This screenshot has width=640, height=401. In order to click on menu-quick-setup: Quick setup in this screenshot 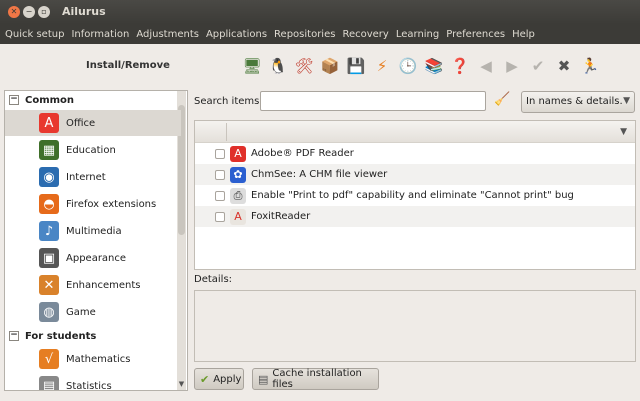, I will do `click(34, 34)`.